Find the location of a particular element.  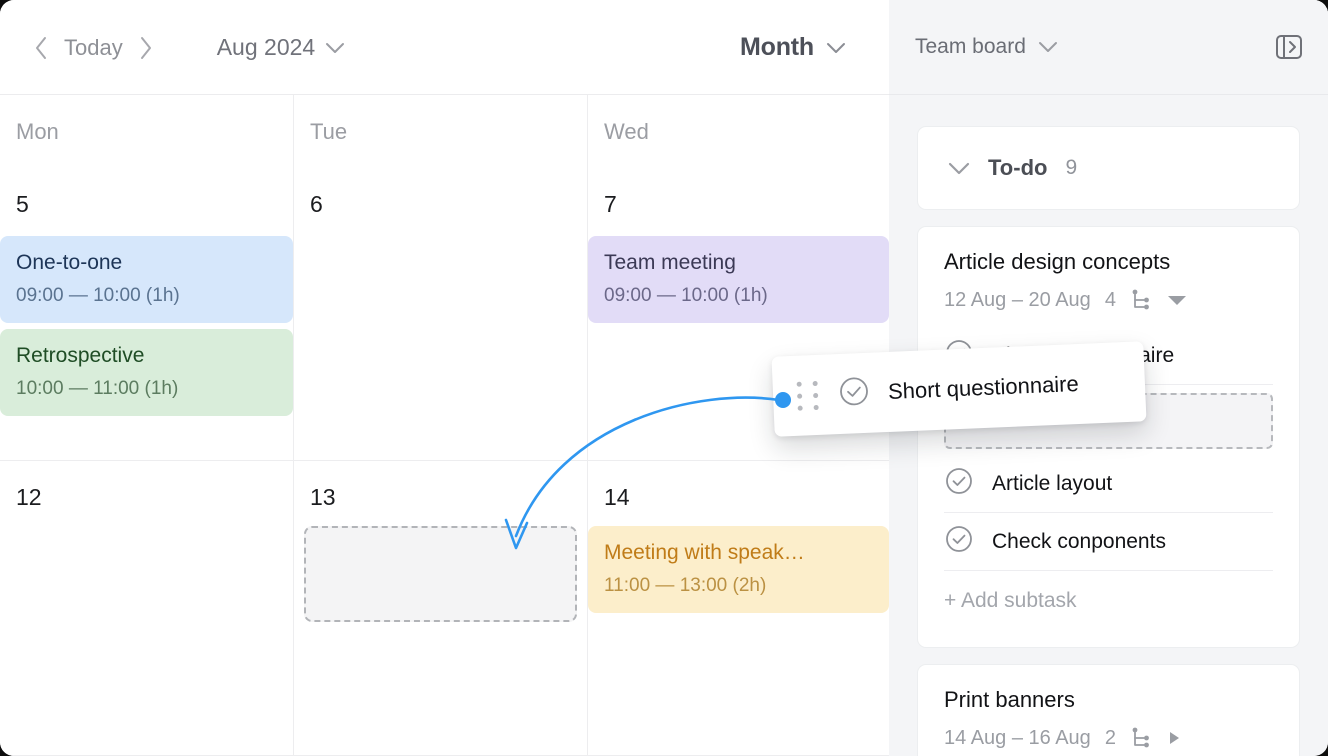

task-meta: 14 Aug – 16 Aug 2 is located at coordinates (1108, 738).